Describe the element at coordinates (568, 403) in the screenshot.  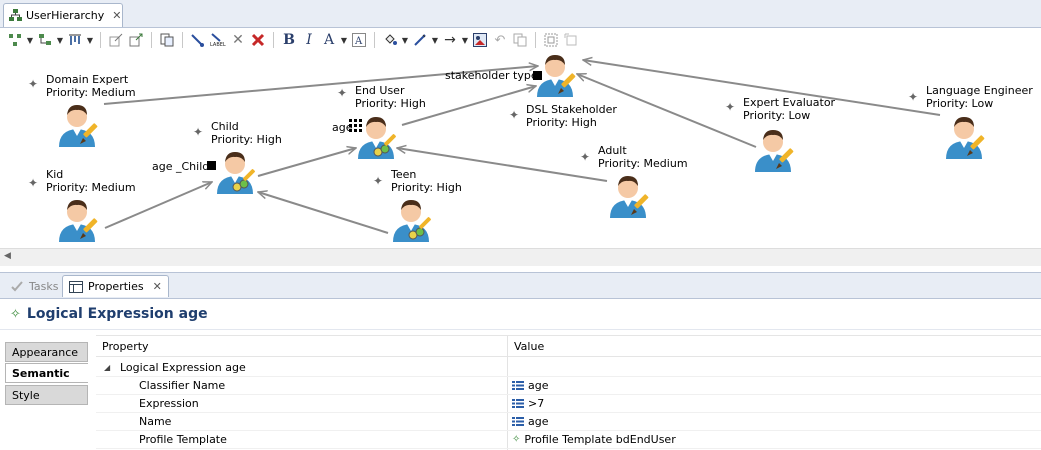
I see `table-row: Expression >7` at that location.